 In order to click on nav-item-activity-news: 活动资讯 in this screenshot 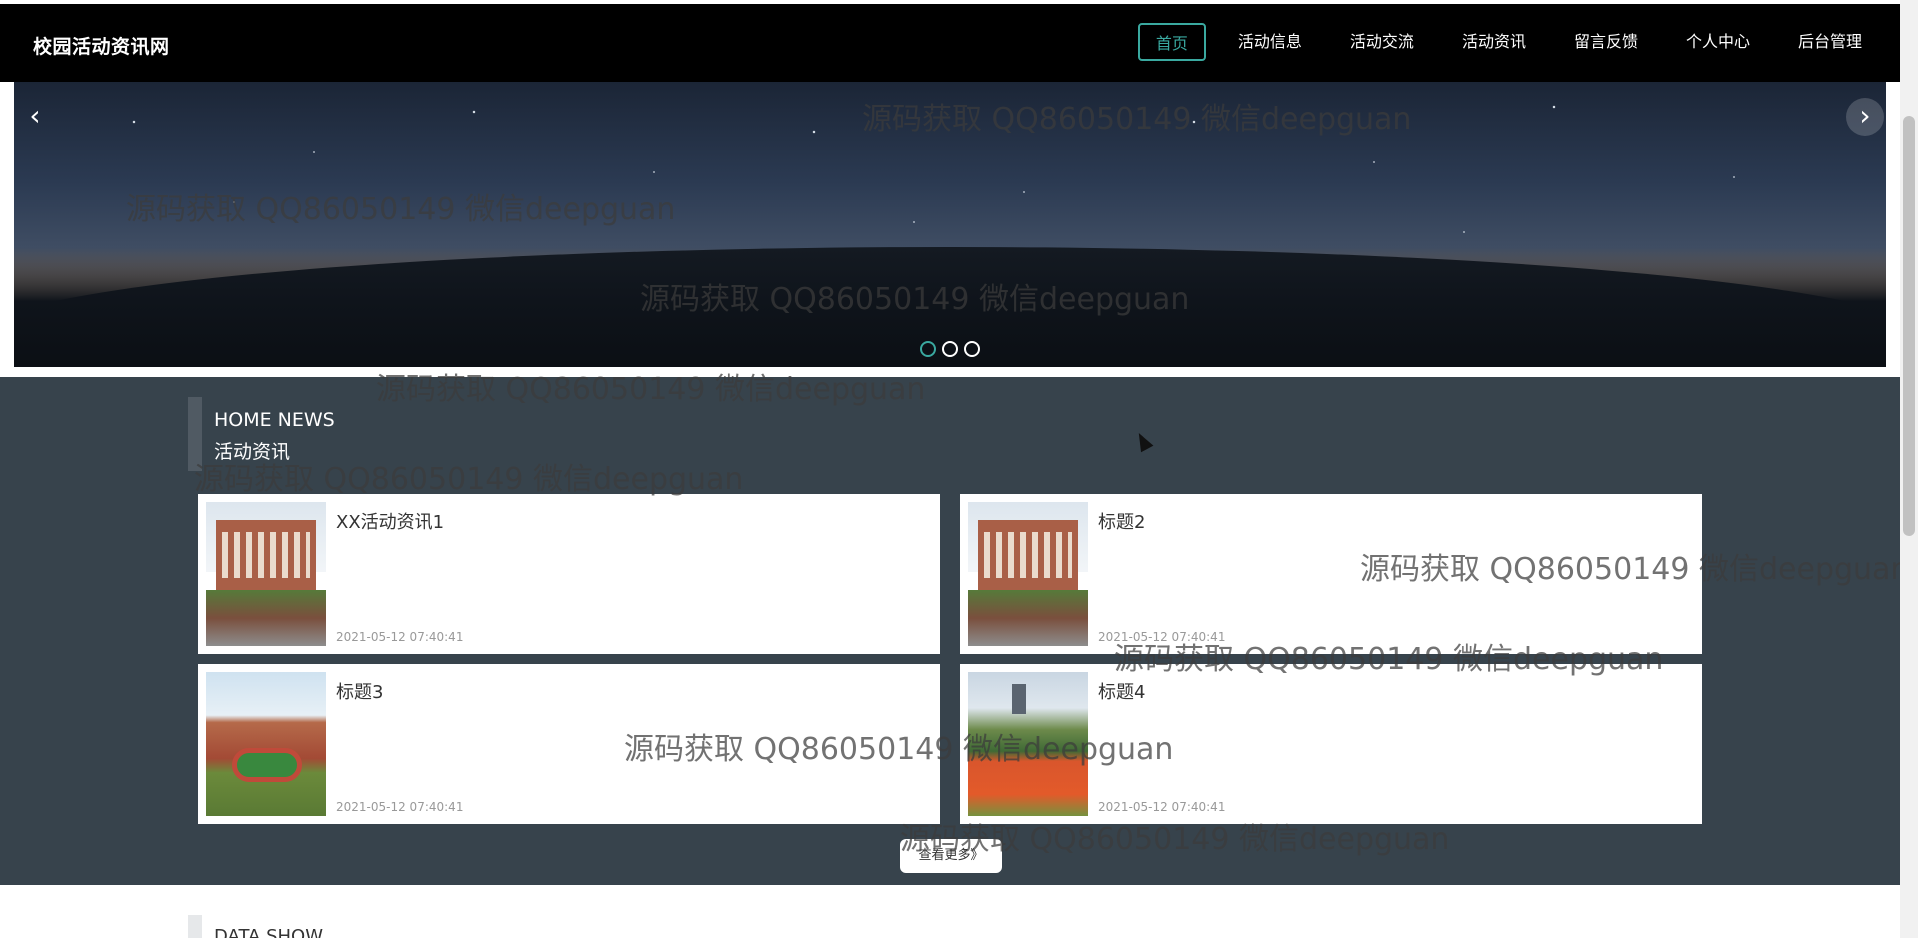, I will do `click(1494, 42)`.